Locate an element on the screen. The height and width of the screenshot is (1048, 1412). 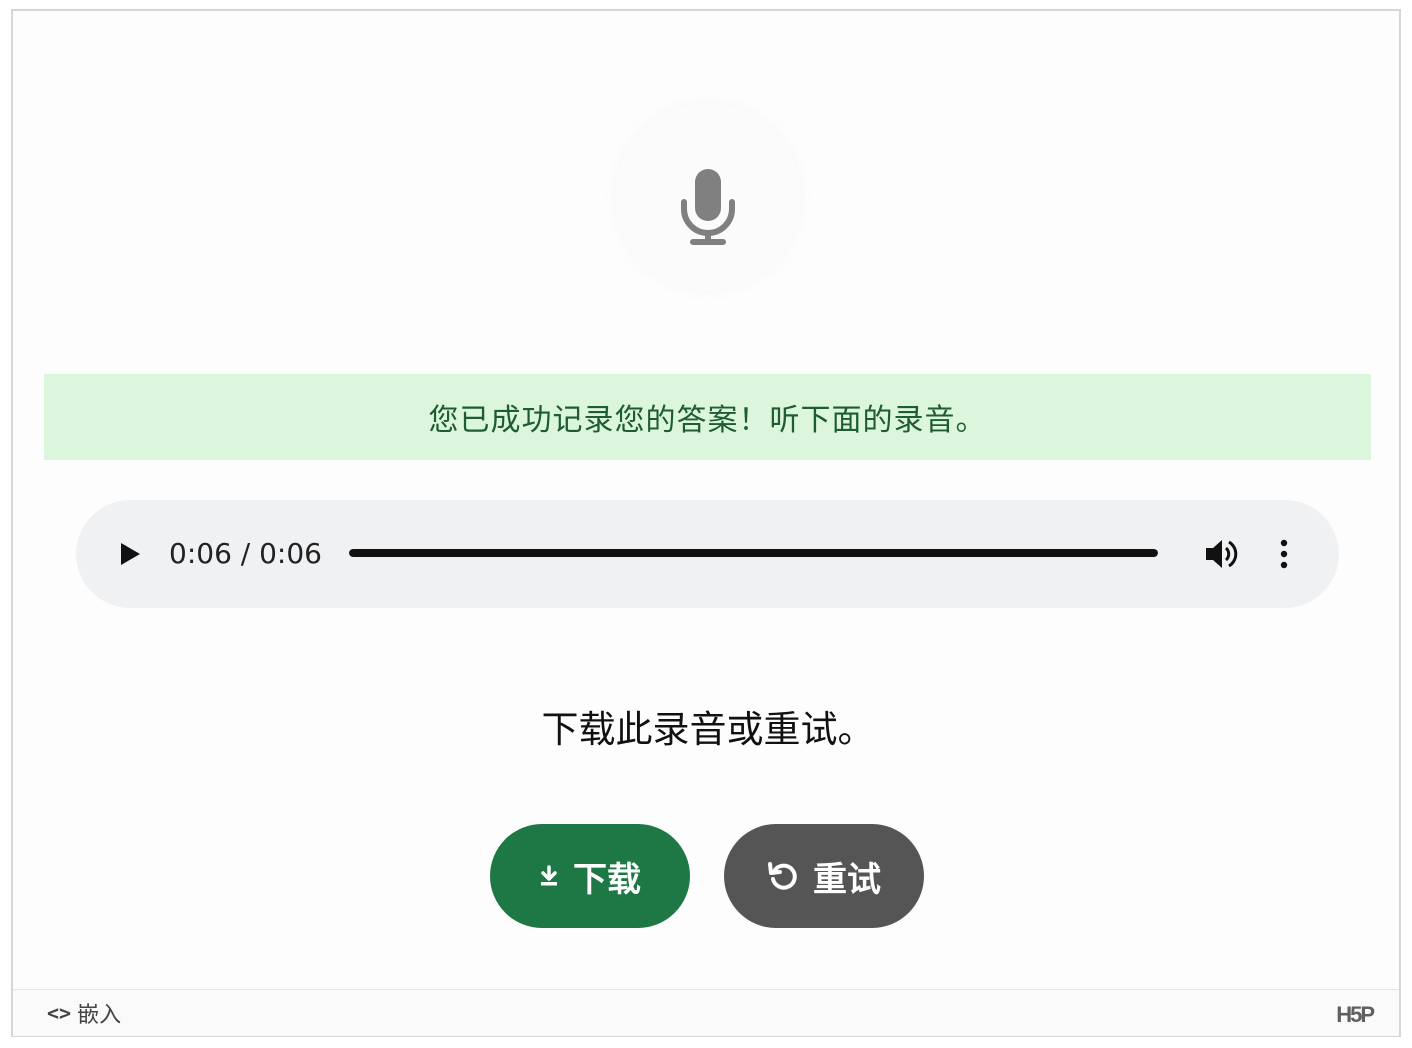
more-vertical-icon is located at coordinates (1284, 554).